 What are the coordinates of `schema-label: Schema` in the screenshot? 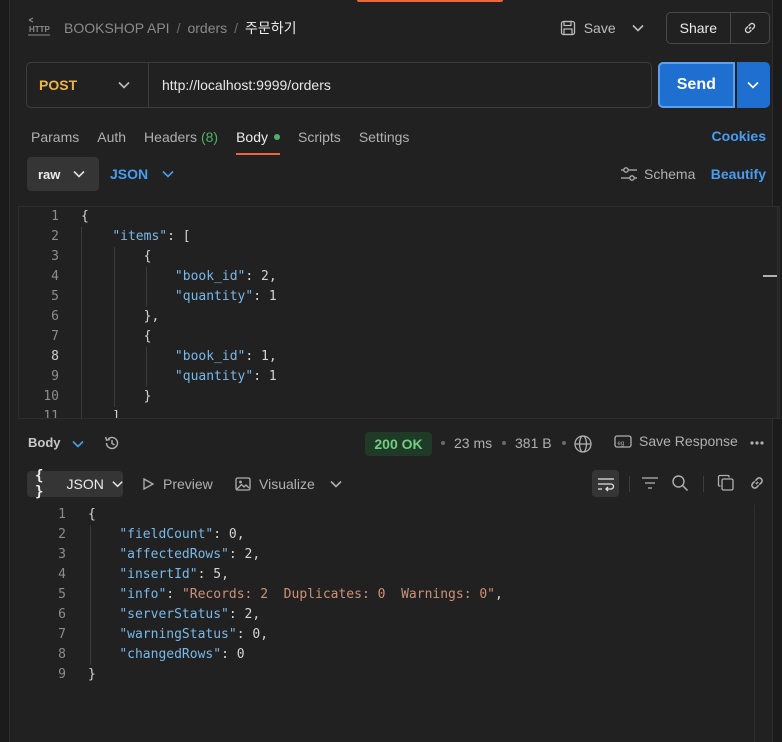 It's located at (670, 174).